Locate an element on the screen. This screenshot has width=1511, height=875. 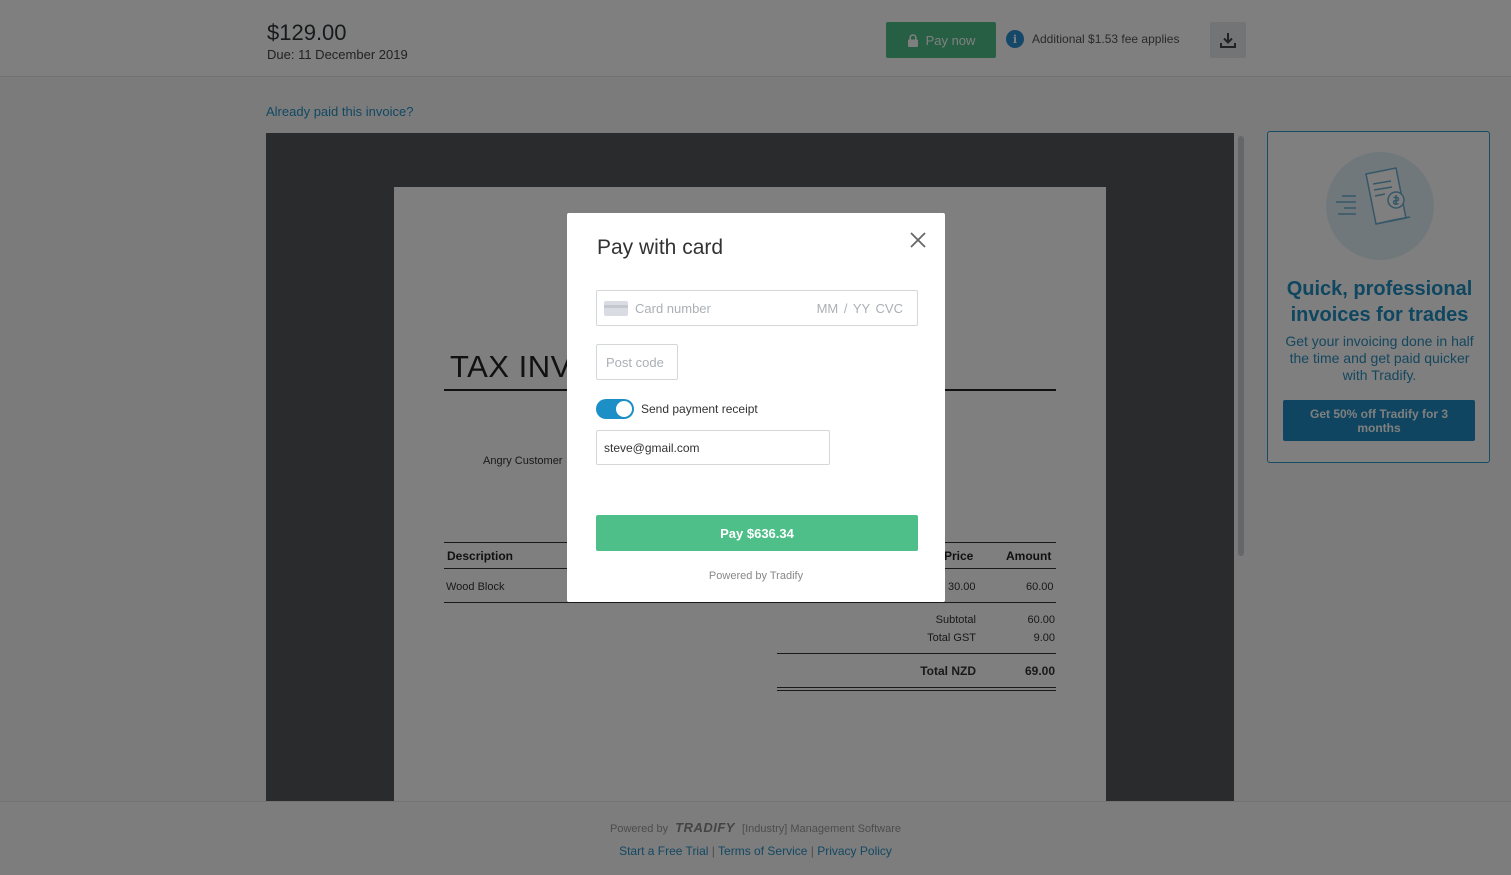
pay-button: Pay $636.34 is located at coordinates (757, 533).